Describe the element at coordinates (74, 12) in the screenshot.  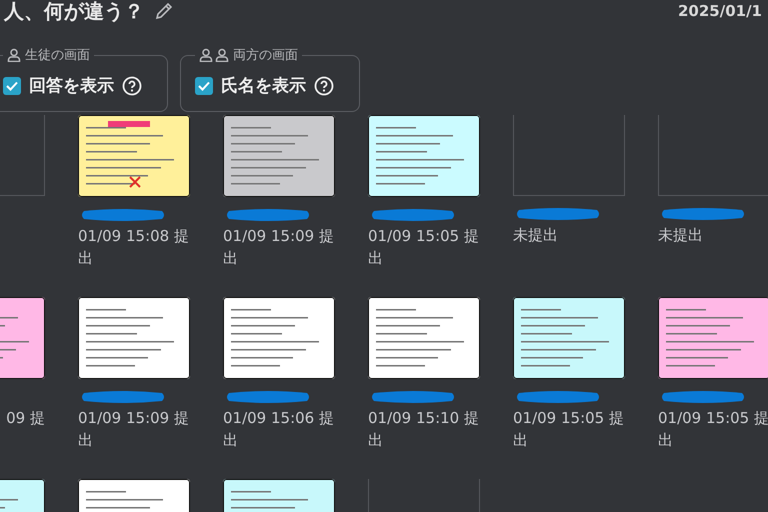
I see `page-title: 人、何が違う？` at that location.